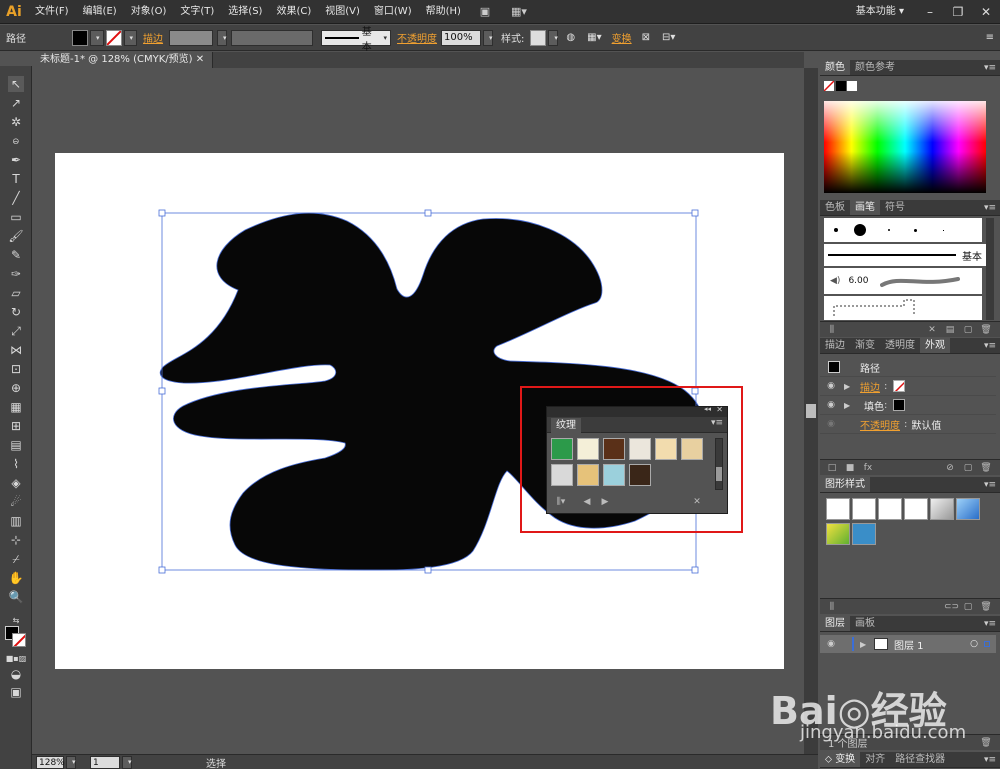 The width and height of the screenshot is (1000, 769). I want to click on graphic-style-library-icon: ⫼, so click(832, 607).